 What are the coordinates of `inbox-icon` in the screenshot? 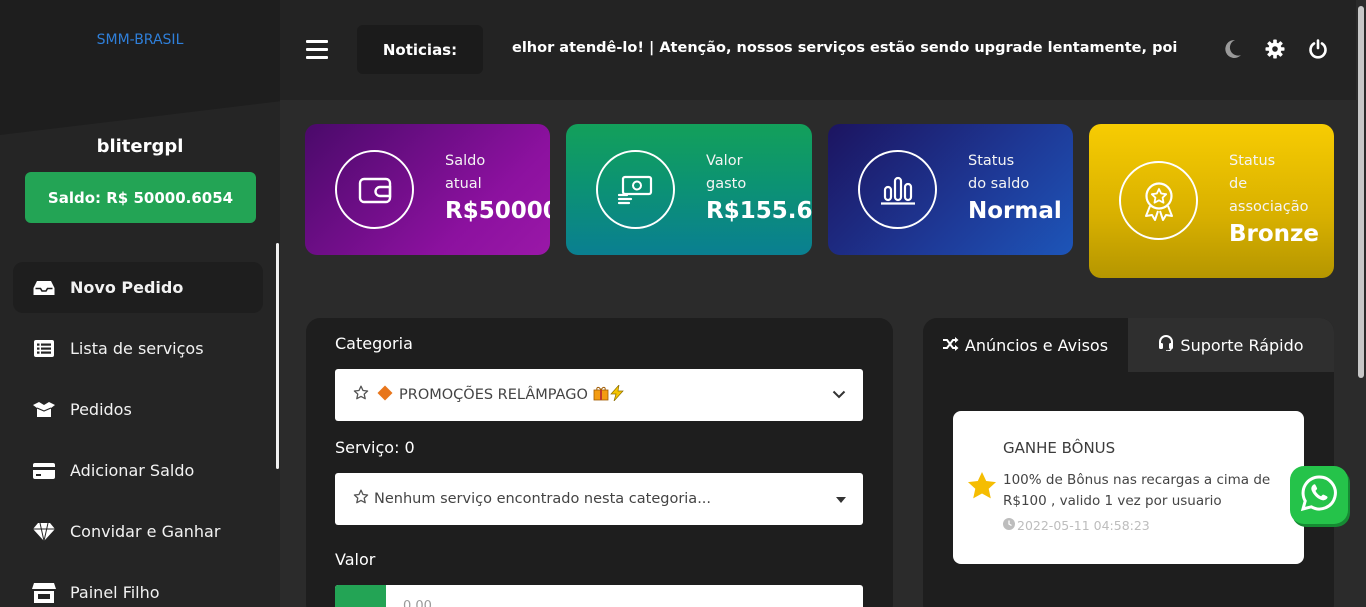 It's located at (44, 288).